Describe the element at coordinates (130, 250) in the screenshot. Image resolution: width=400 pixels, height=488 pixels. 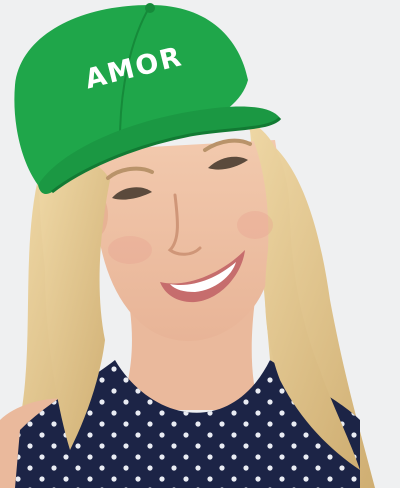
I see `cheek-left` at that location.